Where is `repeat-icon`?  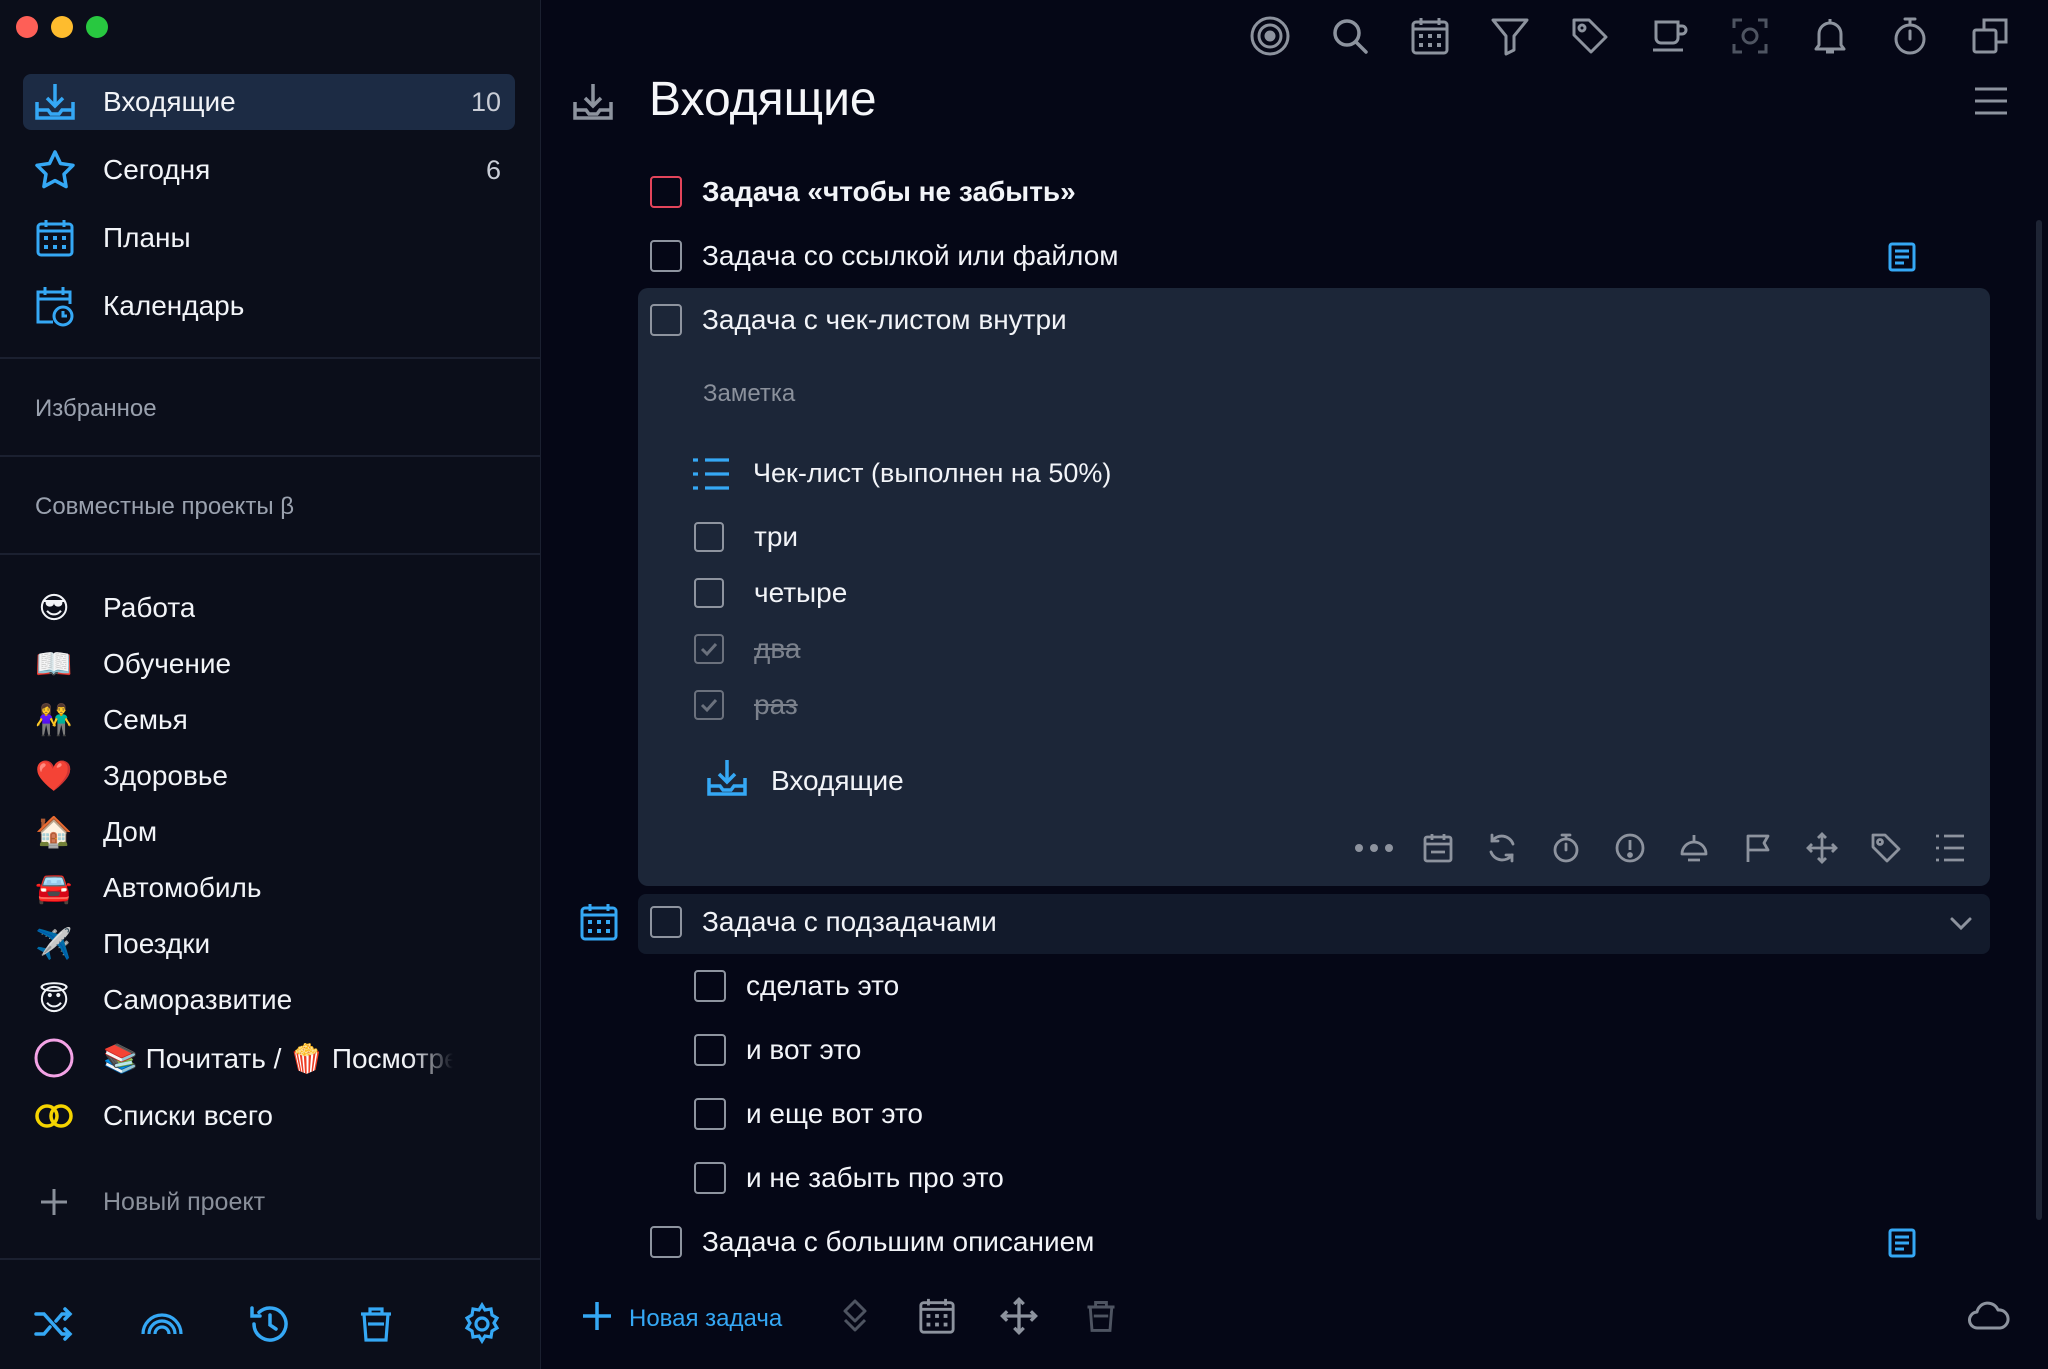
repeat-icon is located at coordinates (1502, 848).